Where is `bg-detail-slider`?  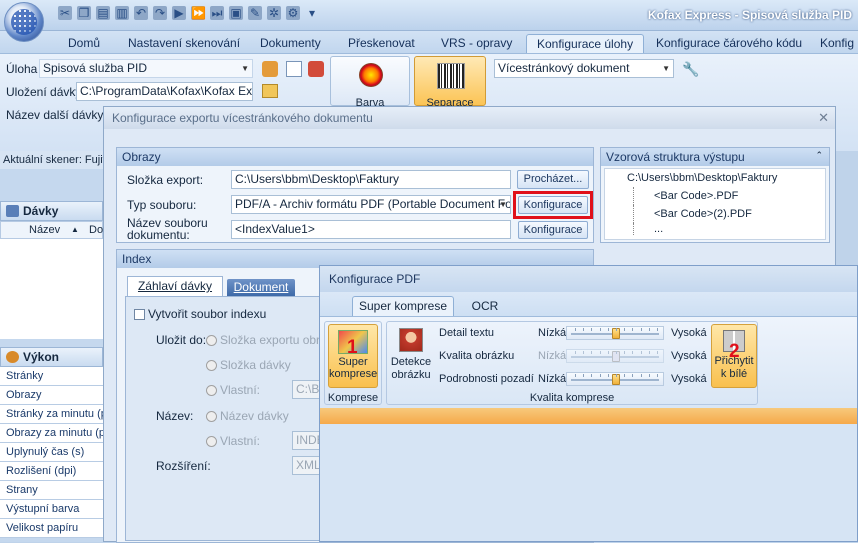 bg-detail-slider is located at coordinates (615, 379).